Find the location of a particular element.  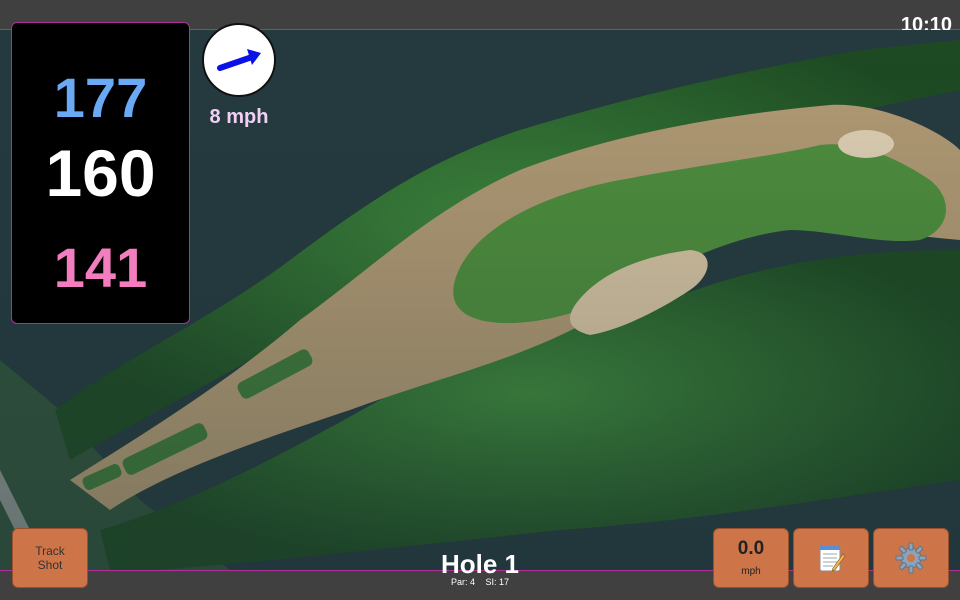

speed-button: 0.0 mph is located at coordinates (751, 558).